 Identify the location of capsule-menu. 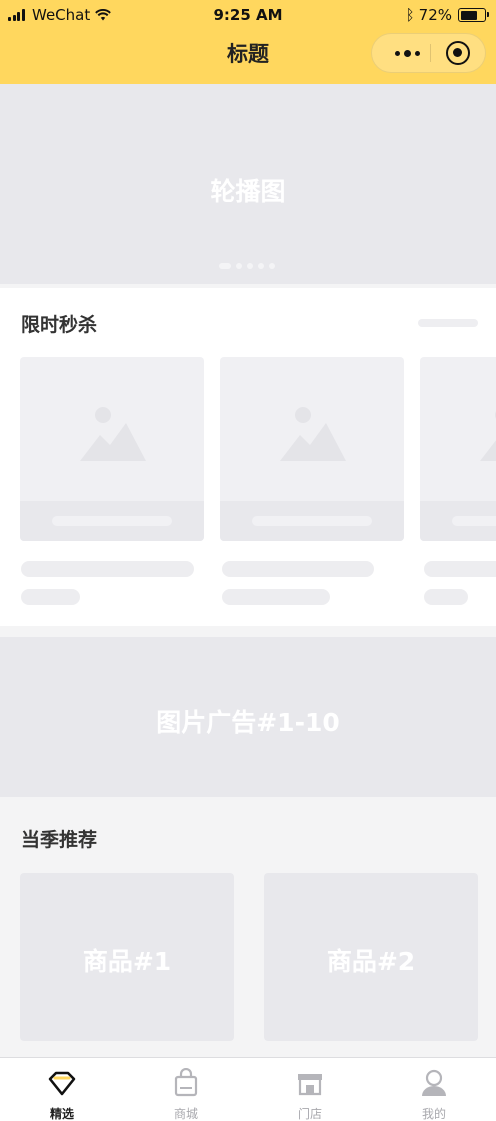
(428, 53).